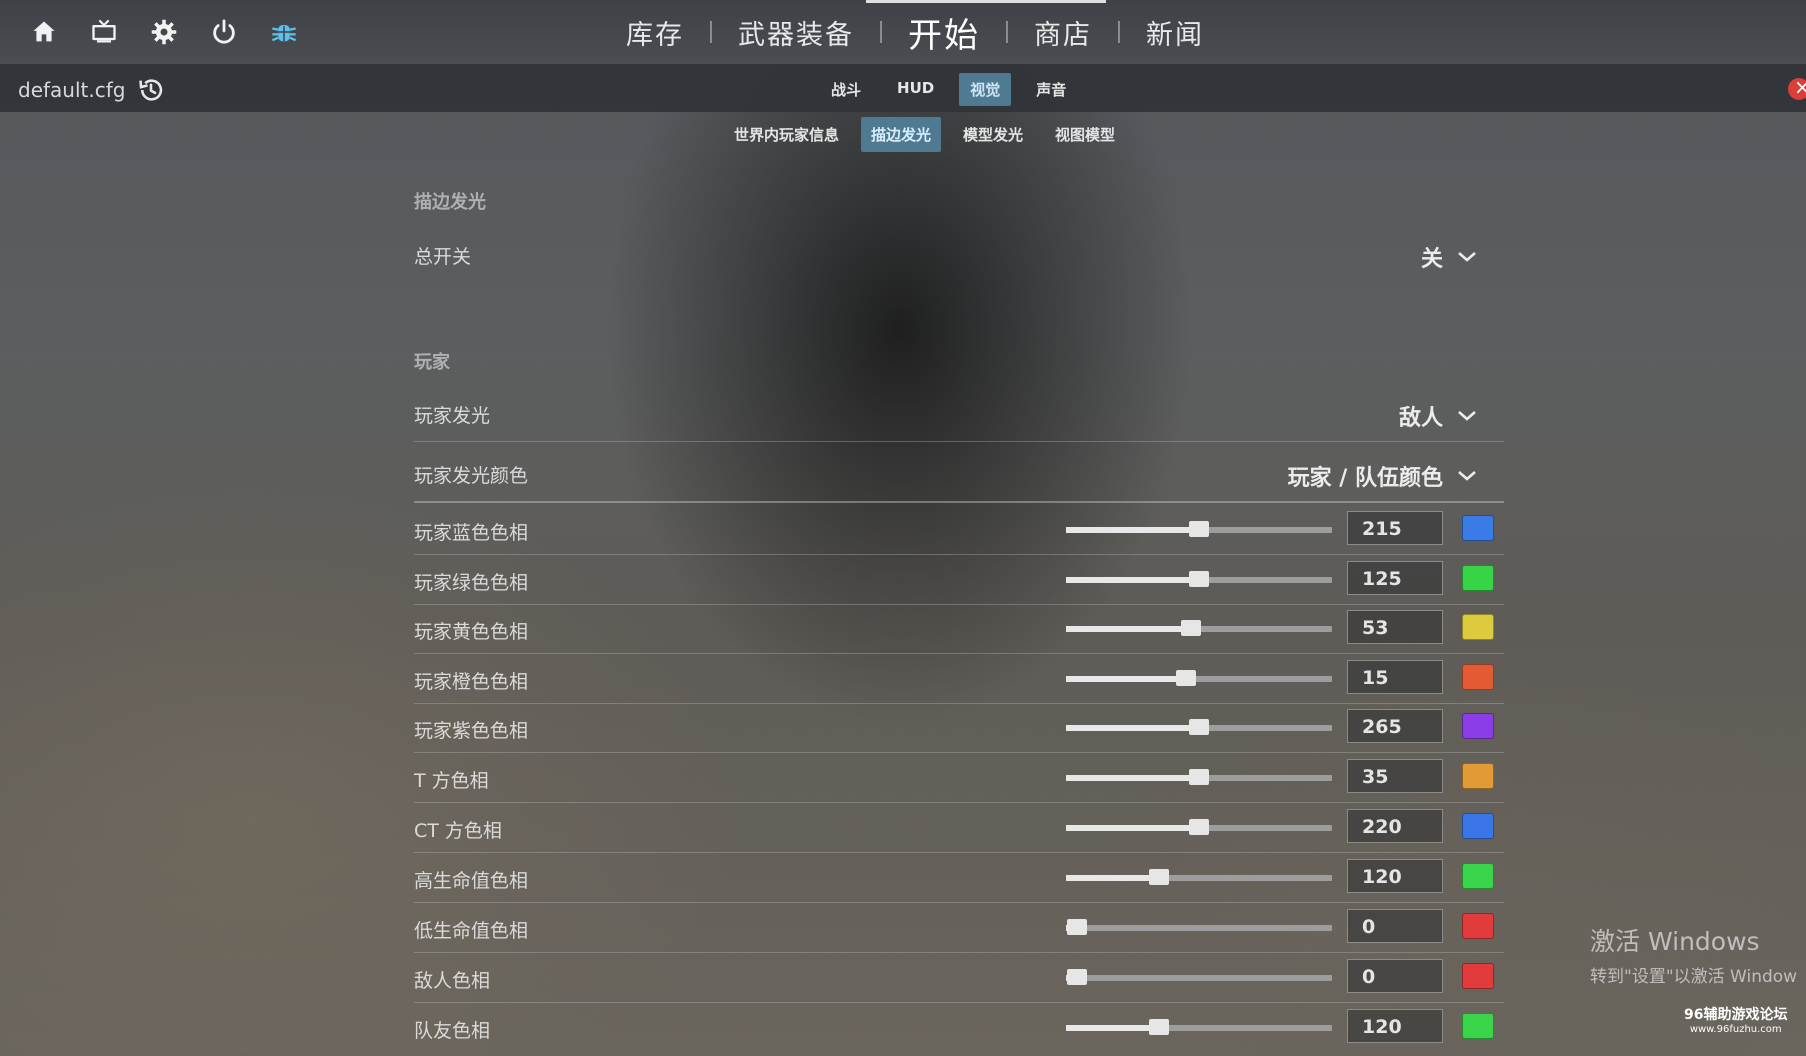 The height and width of the screenshot is (1056, 1806). I want to click on close-icon, so click(1797, 87).